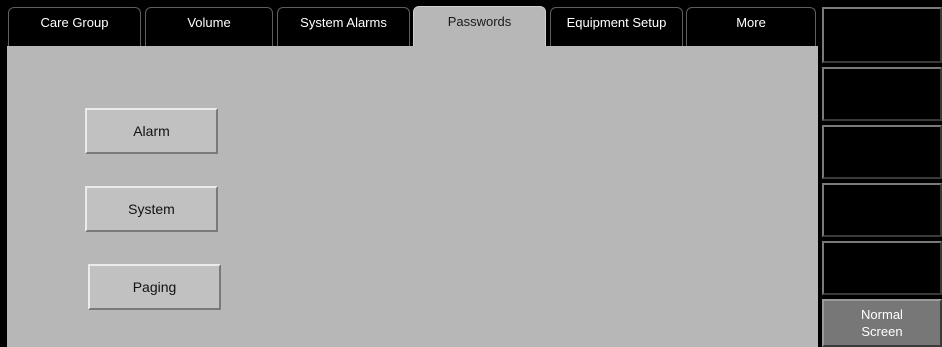  Describe the element at coordinates (751, 26) in the screenshot. I see `tab-more: More` at that location.